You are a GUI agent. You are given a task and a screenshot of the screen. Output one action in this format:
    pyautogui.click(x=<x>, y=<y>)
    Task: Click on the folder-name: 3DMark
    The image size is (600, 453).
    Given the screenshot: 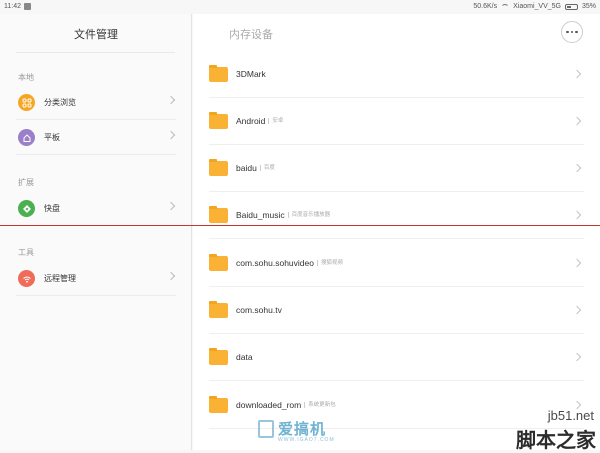 What is the action you would take?
    pyautogui.click(x=251, y=74)
    